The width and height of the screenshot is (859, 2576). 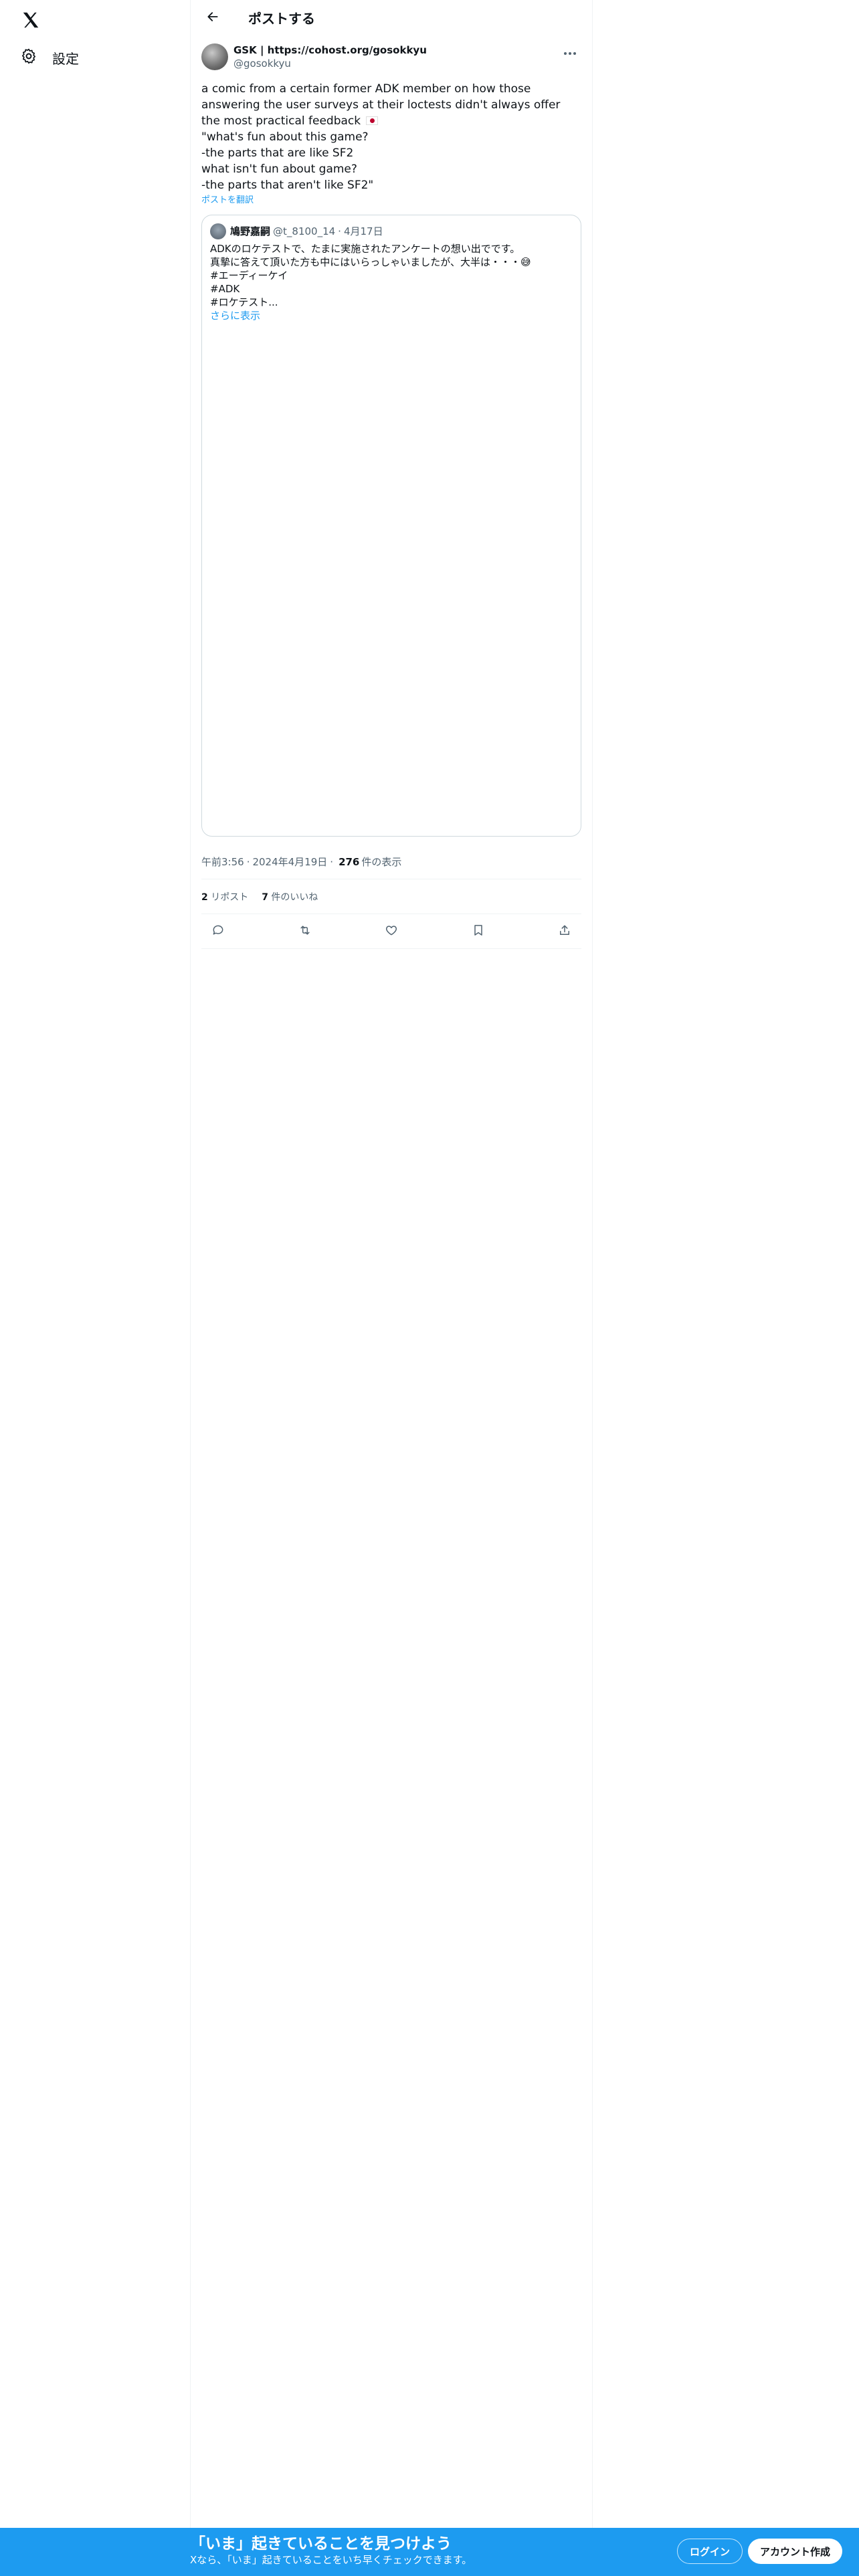 I want to click on bookmark-icon, so click(x=478, y=932).